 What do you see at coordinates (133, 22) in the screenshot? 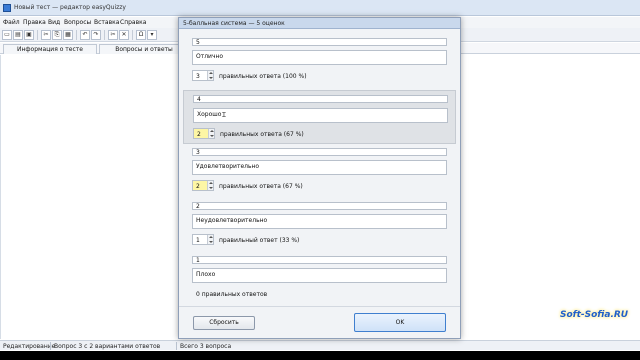
I see `menu-help: Справка` at bounding box center [133, 22].